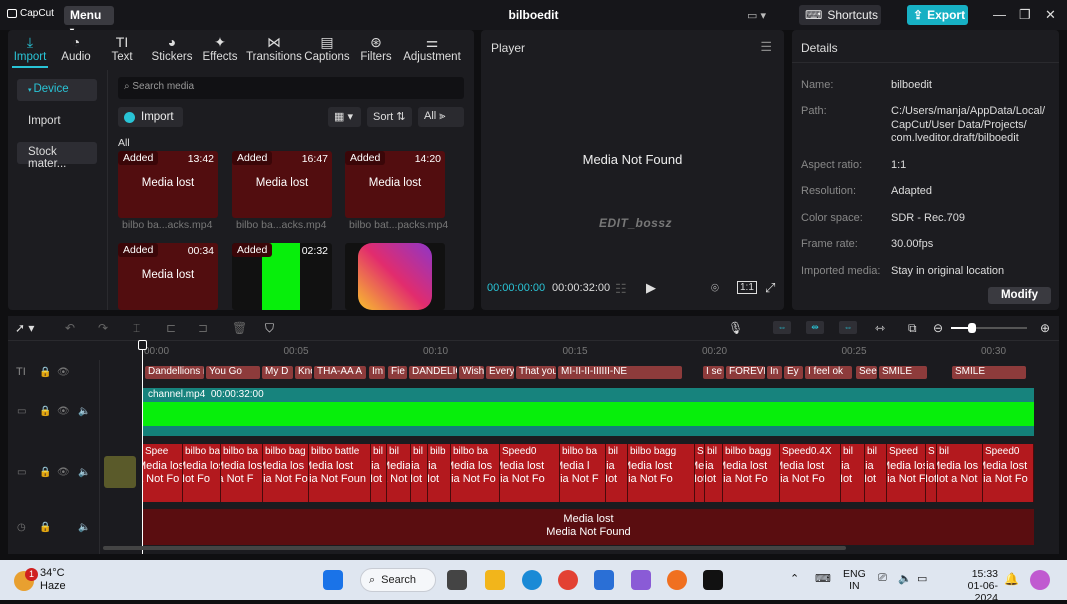 The width and height of the screenshot is (1067, 604). I want to click on taskbar-search: ⌕ Search, so click(398, 580).